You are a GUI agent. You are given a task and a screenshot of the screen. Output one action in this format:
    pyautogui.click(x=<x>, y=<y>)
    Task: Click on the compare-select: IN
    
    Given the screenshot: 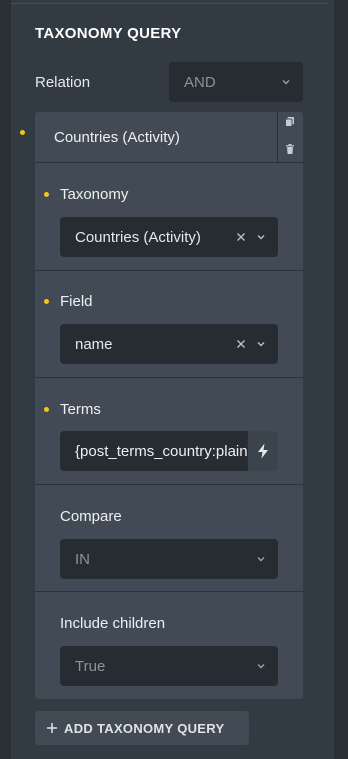 What is the action you would take?
    pyautogui.click(x=169, y=559)
    